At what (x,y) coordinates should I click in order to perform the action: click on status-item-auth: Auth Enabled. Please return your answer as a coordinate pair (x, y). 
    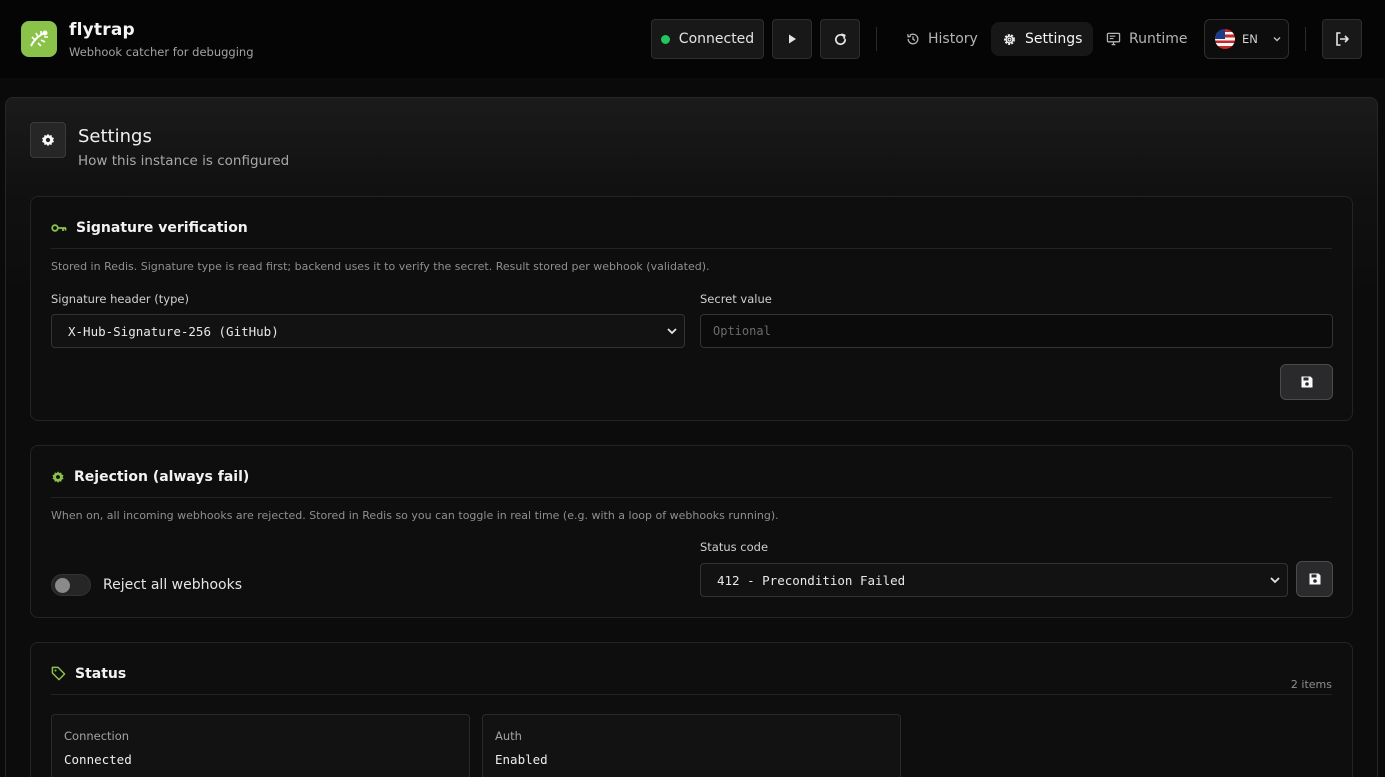
    Looking at the image, I should click on (691, 745).